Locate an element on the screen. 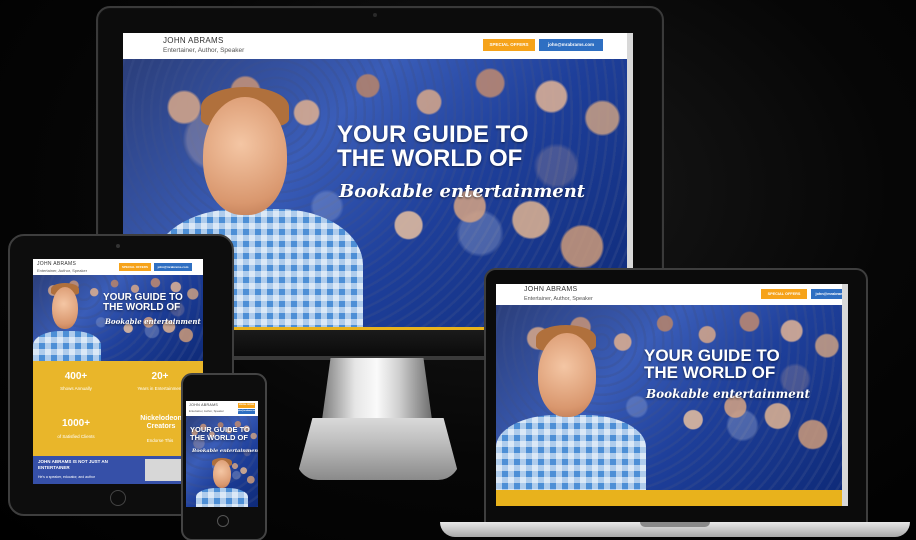  laptop-headline-line-1: YOUR GUIDE TO is located at coordinates (712, 355).